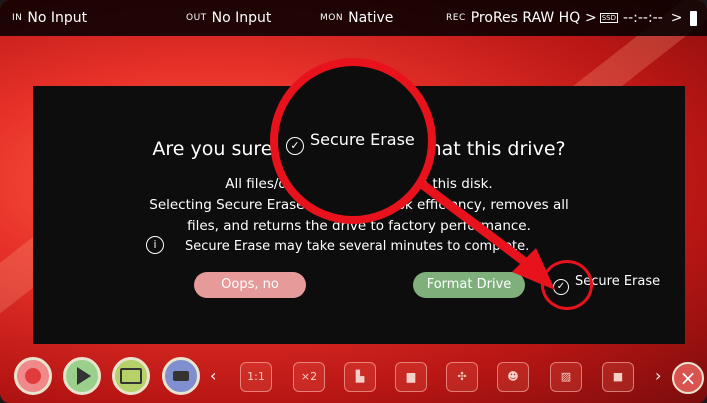 The width and height of the screenshot is (707, 403). I want to click on zoom-x2-icon: ×2, so click(309, 377).